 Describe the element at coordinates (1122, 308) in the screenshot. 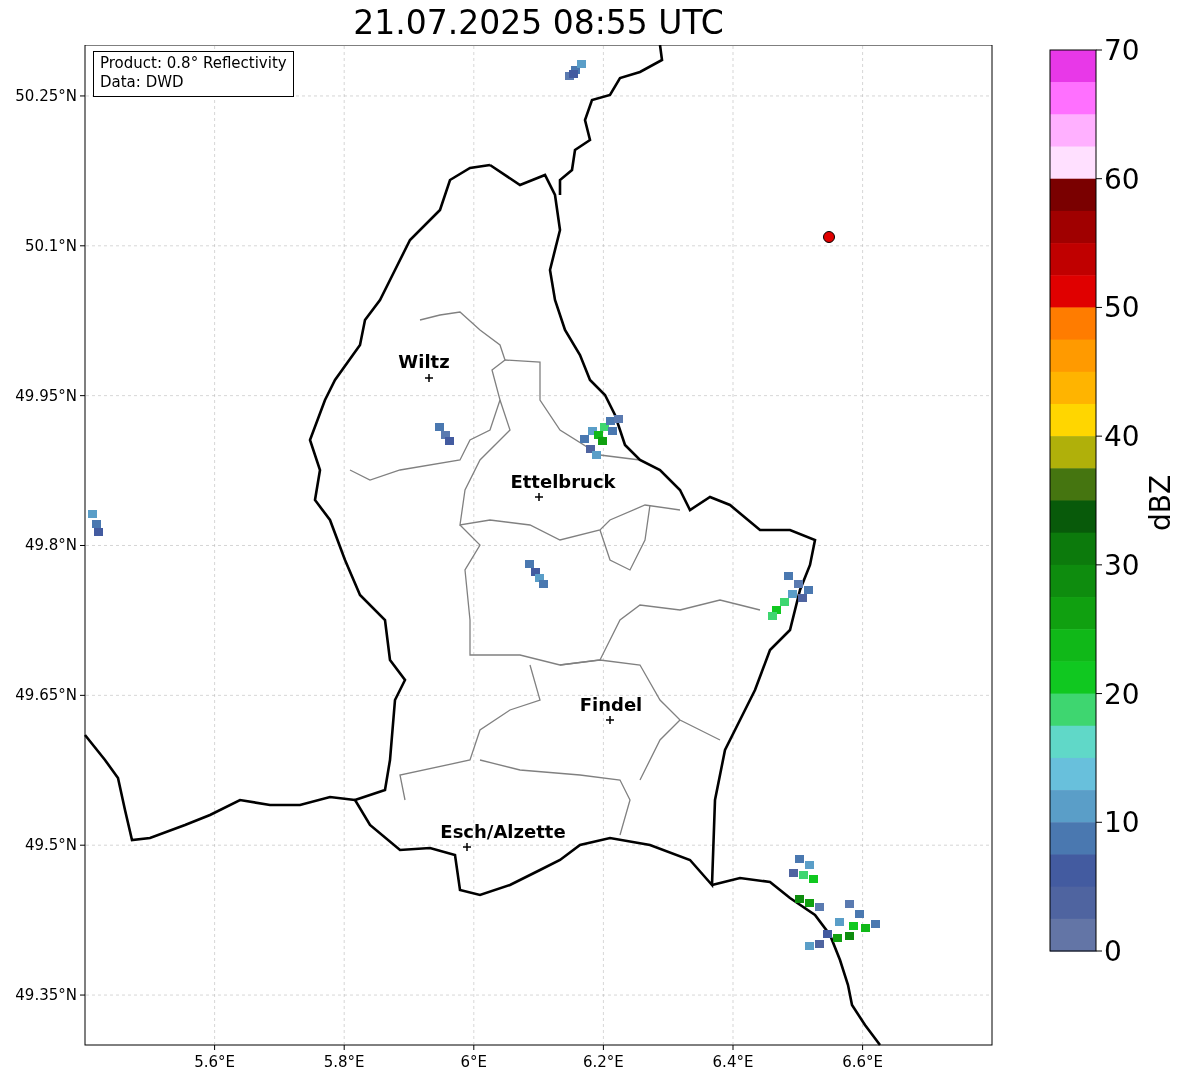

I see `colorbar-tick-label: 50` at that location.